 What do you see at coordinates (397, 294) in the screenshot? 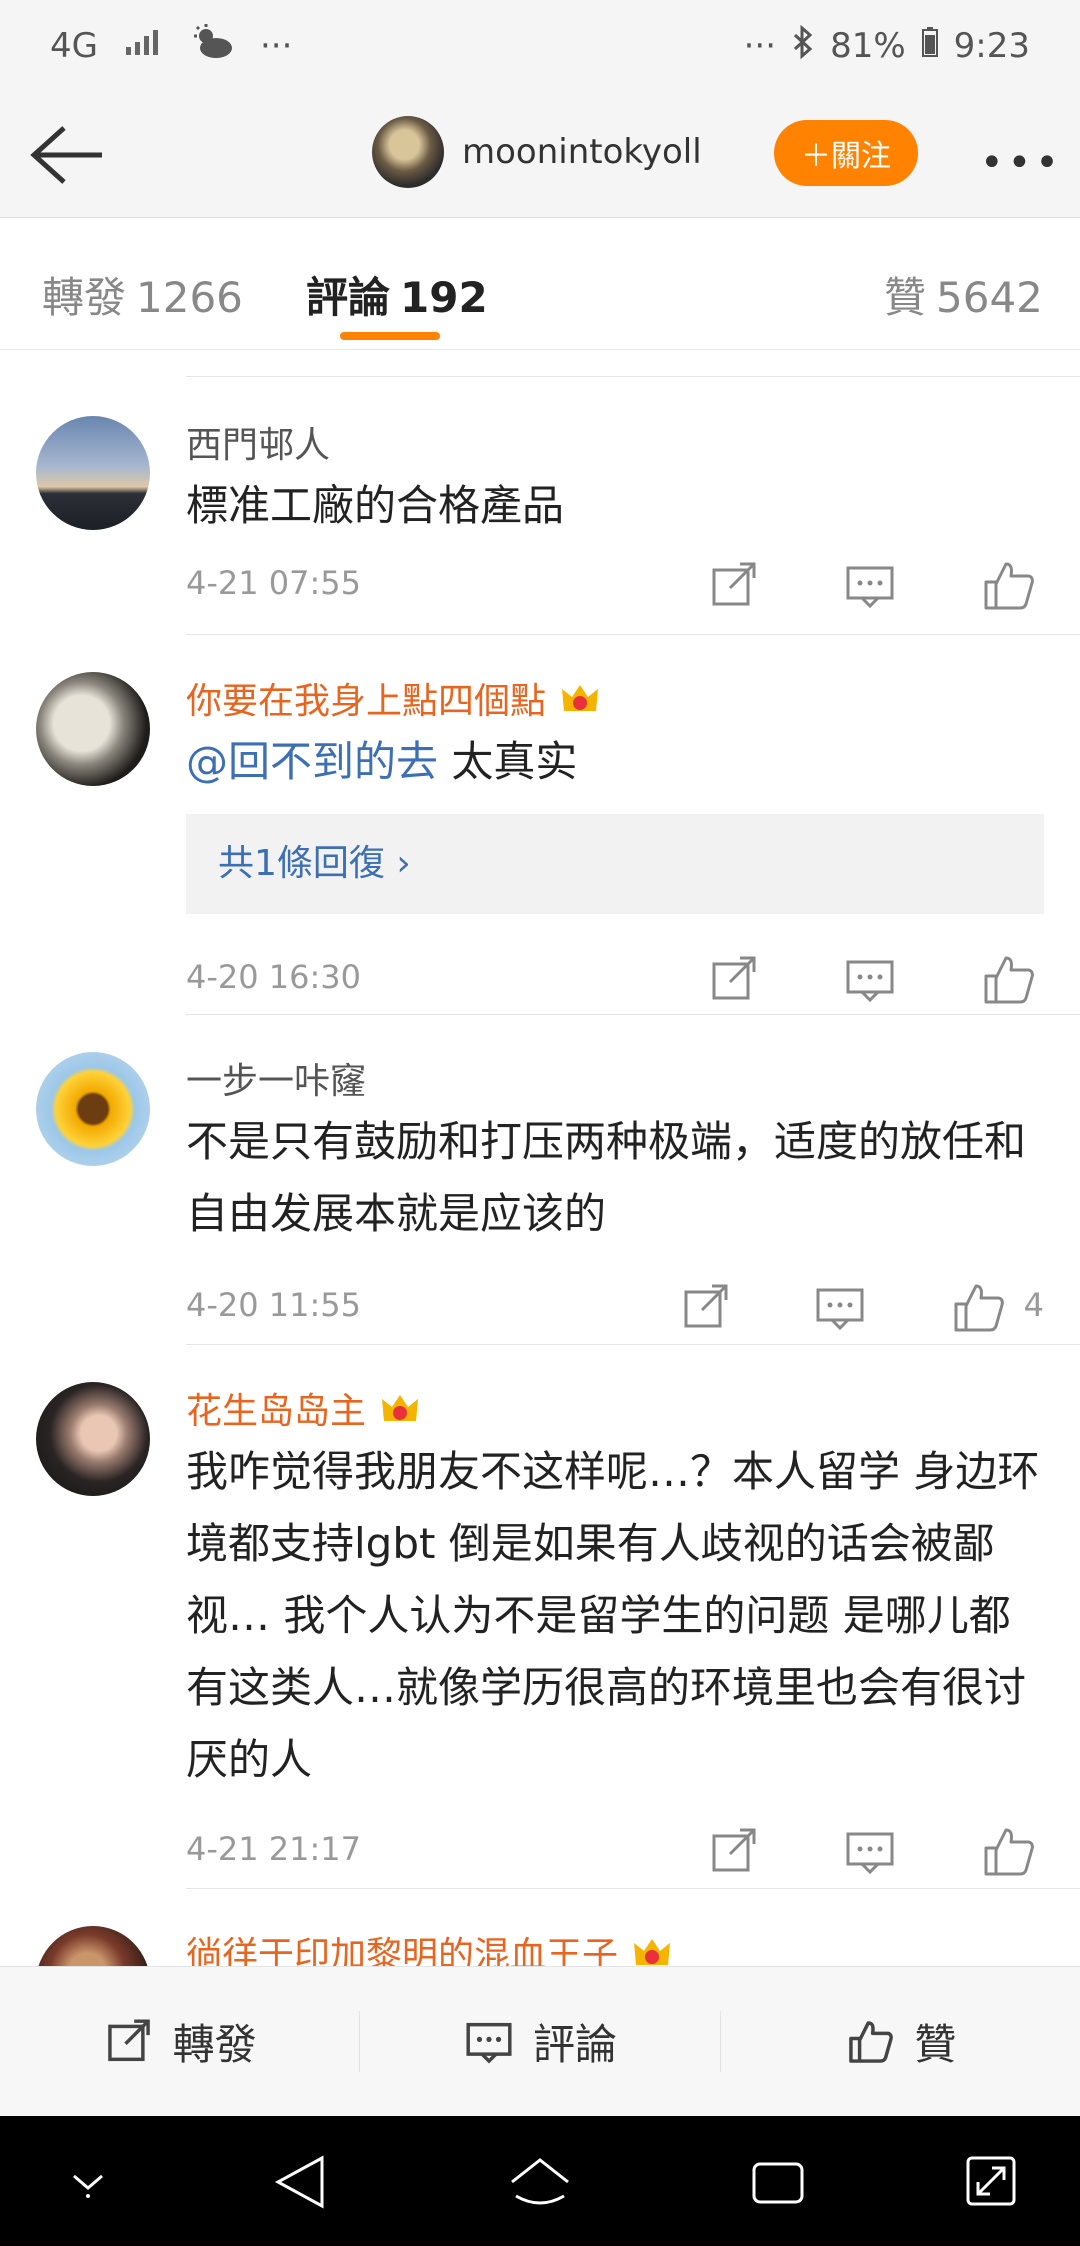
I see `tab-comments: 評論 192` at bounding box center [397, 294].